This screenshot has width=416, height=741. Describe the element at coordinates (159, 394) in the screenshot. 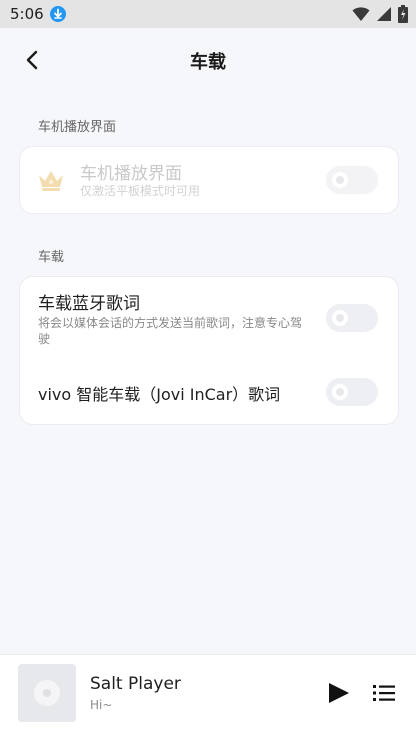

I see `vivo-lyrics-title: vivo 智能车载（Jovi InCar）歌词` at that location.